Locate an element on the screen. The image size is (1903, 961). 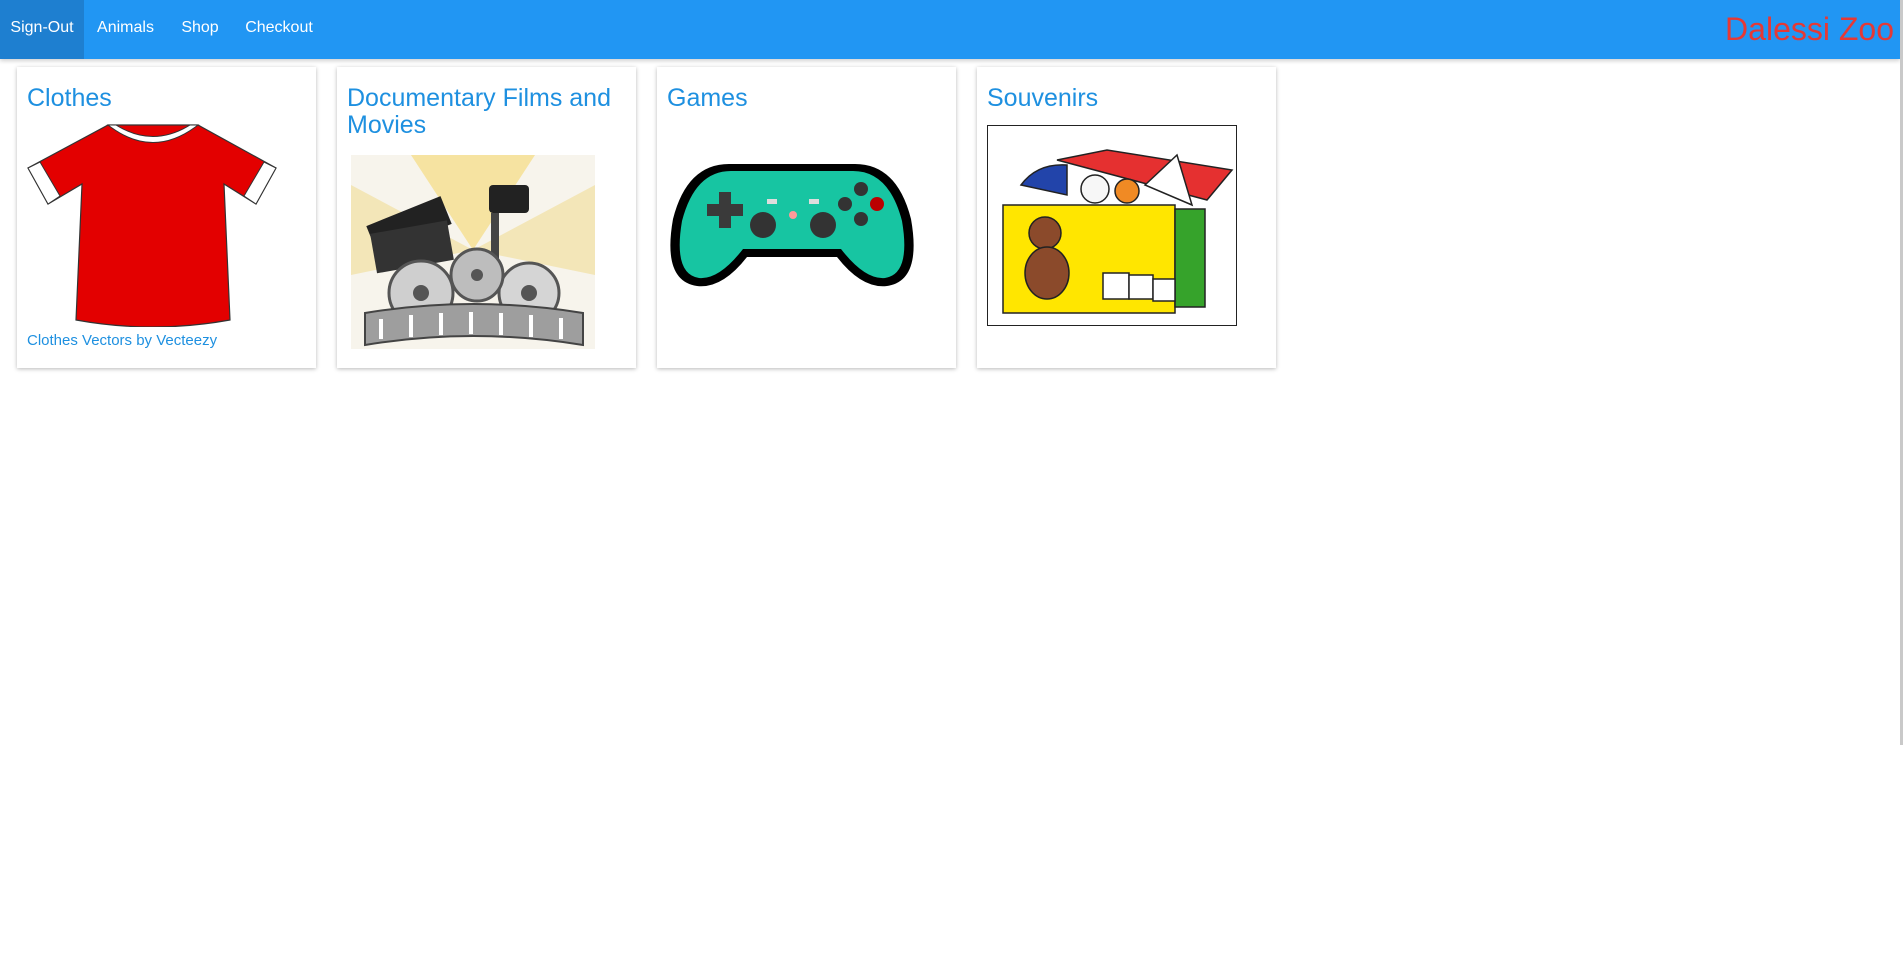
category-title-games: Games is located at coordinates (807, 98).